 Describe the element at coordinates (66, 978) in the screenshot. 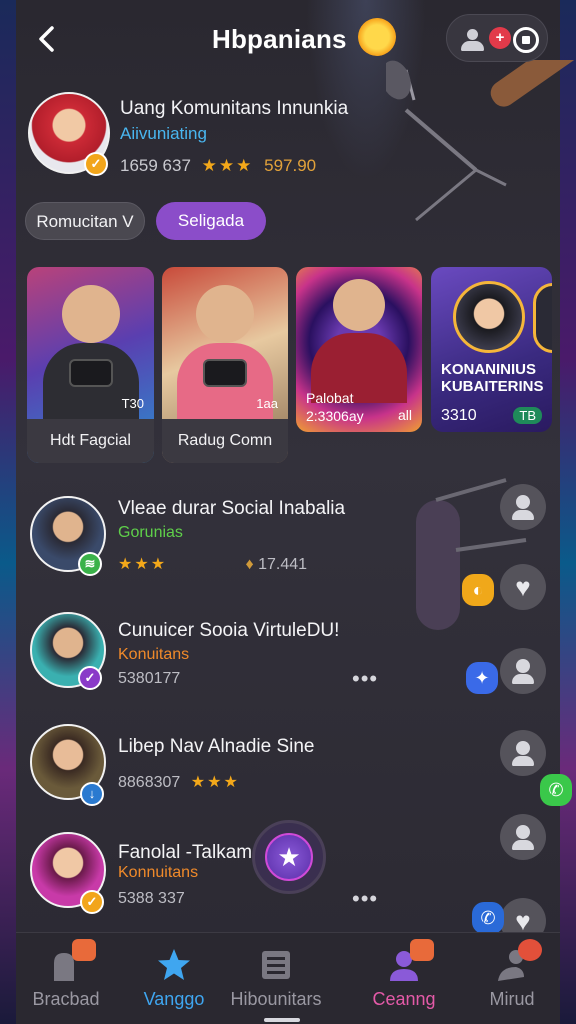

I see `nav-item-bracbad: Bracbad` at that location.